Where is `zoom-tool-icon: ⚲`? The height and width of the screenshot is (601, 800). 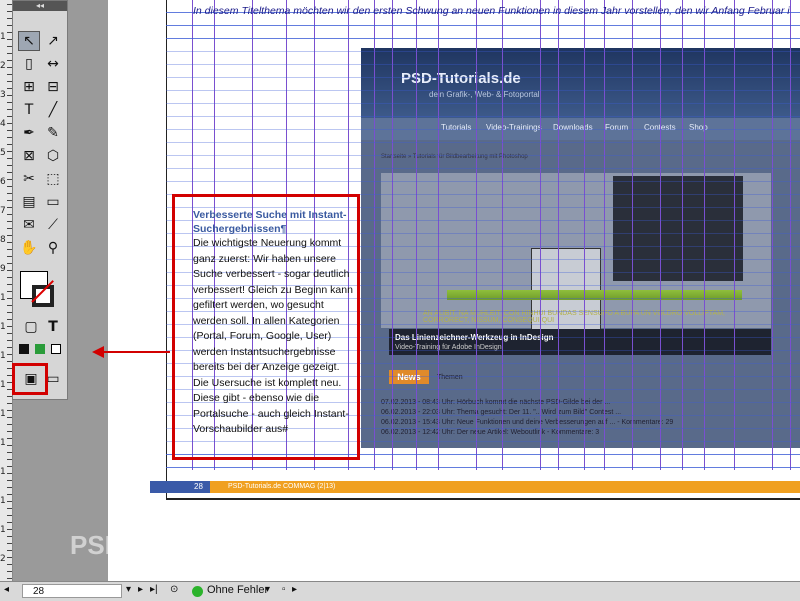 zoom-tool-icon: ⚲ is located at coordinates (53, 248).